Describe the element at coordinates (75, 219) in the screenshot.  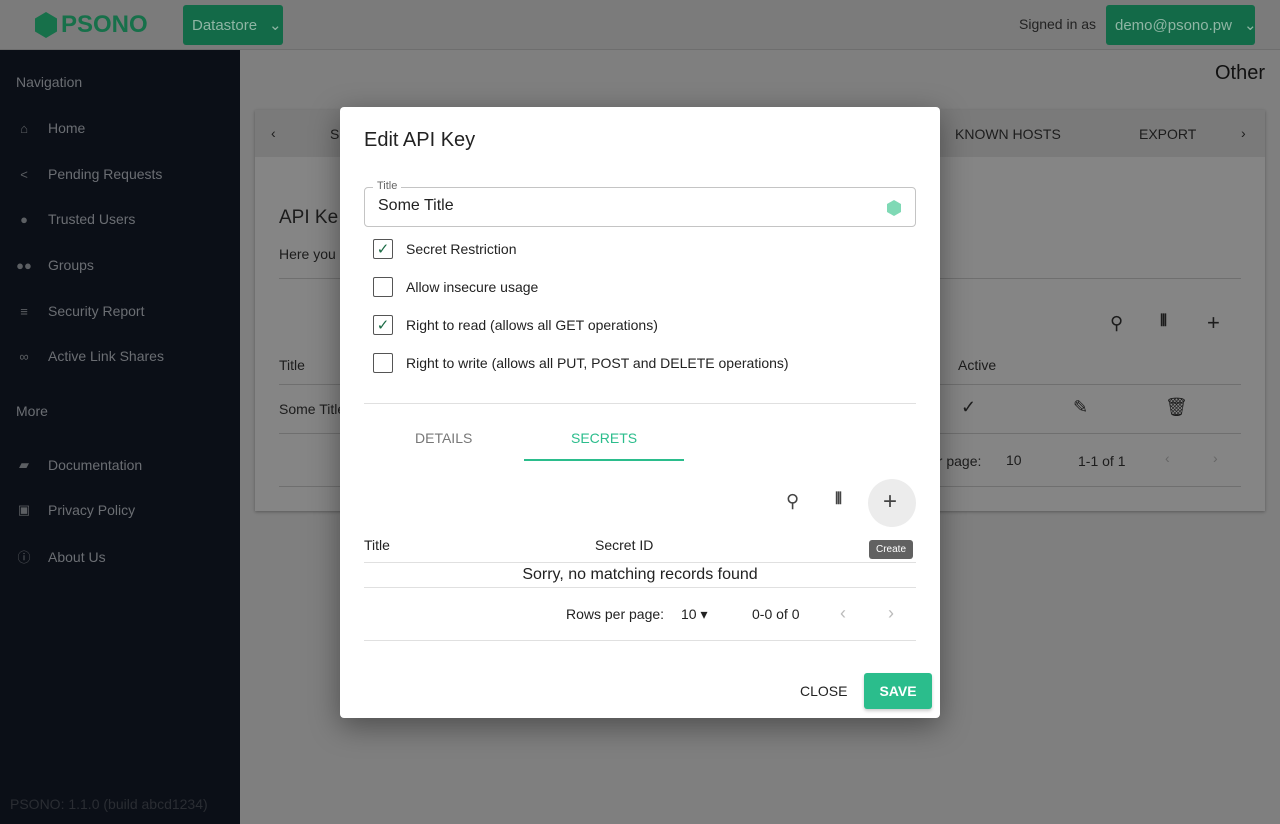
I see `sidebar-item-trusted-users: ● Trusted Users` at that location.